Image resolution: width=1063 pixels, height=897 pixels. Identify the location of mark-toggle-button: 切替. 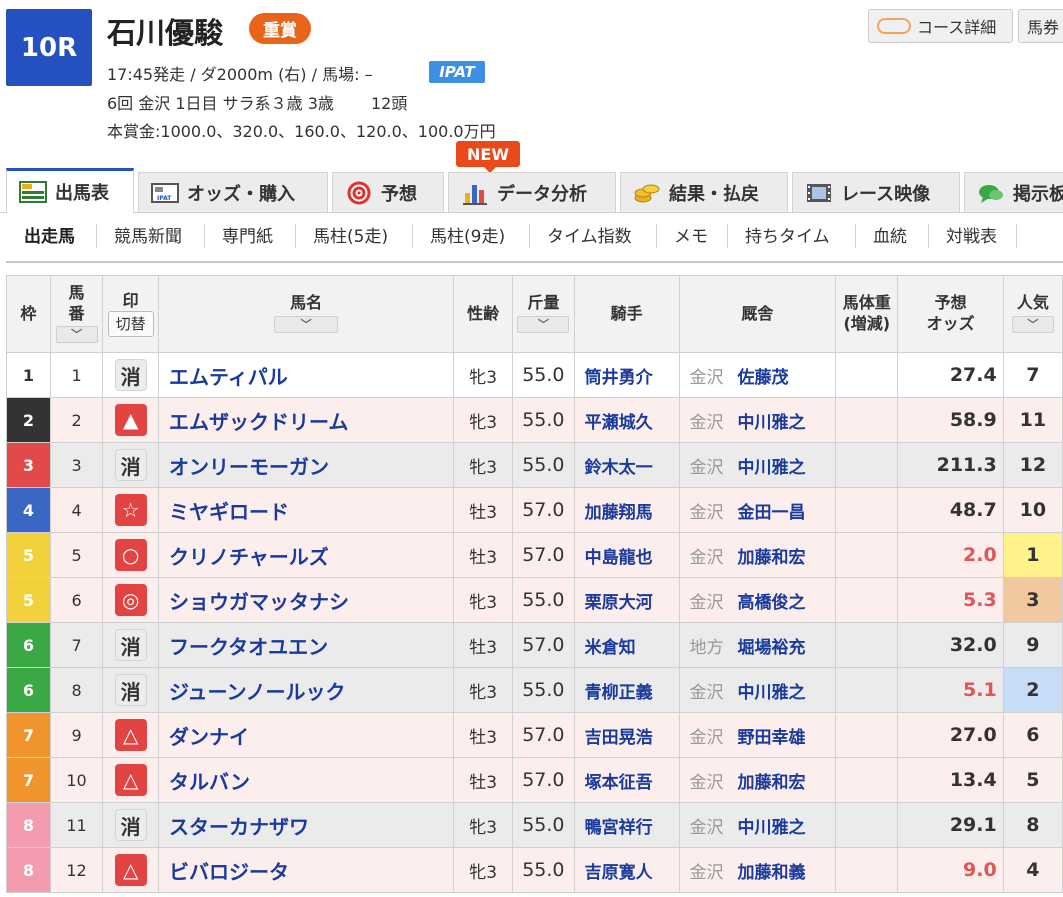
(130, 324).